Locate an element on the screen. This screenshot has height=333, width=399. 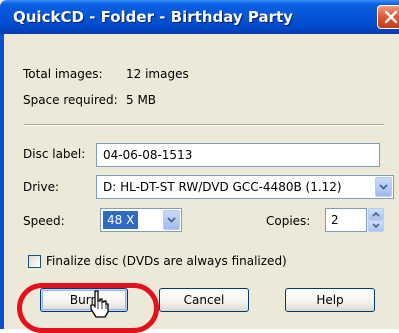
spin-down-icon is located at coordinates (376, 226).